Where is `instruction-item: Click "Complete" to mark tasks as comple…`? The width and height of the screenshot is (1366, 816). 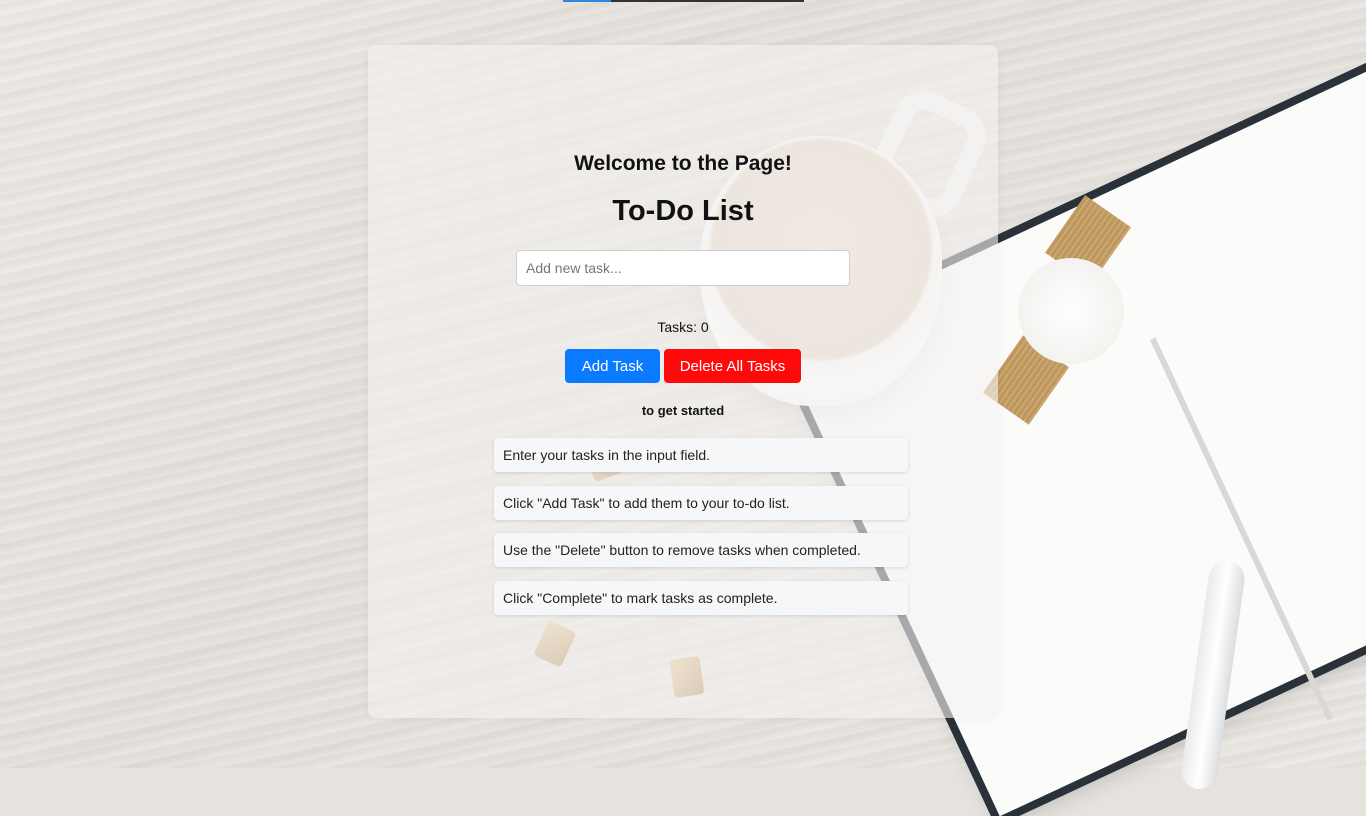 instruction-item: Click "Complete" to mark tasks as comple… is located at coordinates (701, 597).